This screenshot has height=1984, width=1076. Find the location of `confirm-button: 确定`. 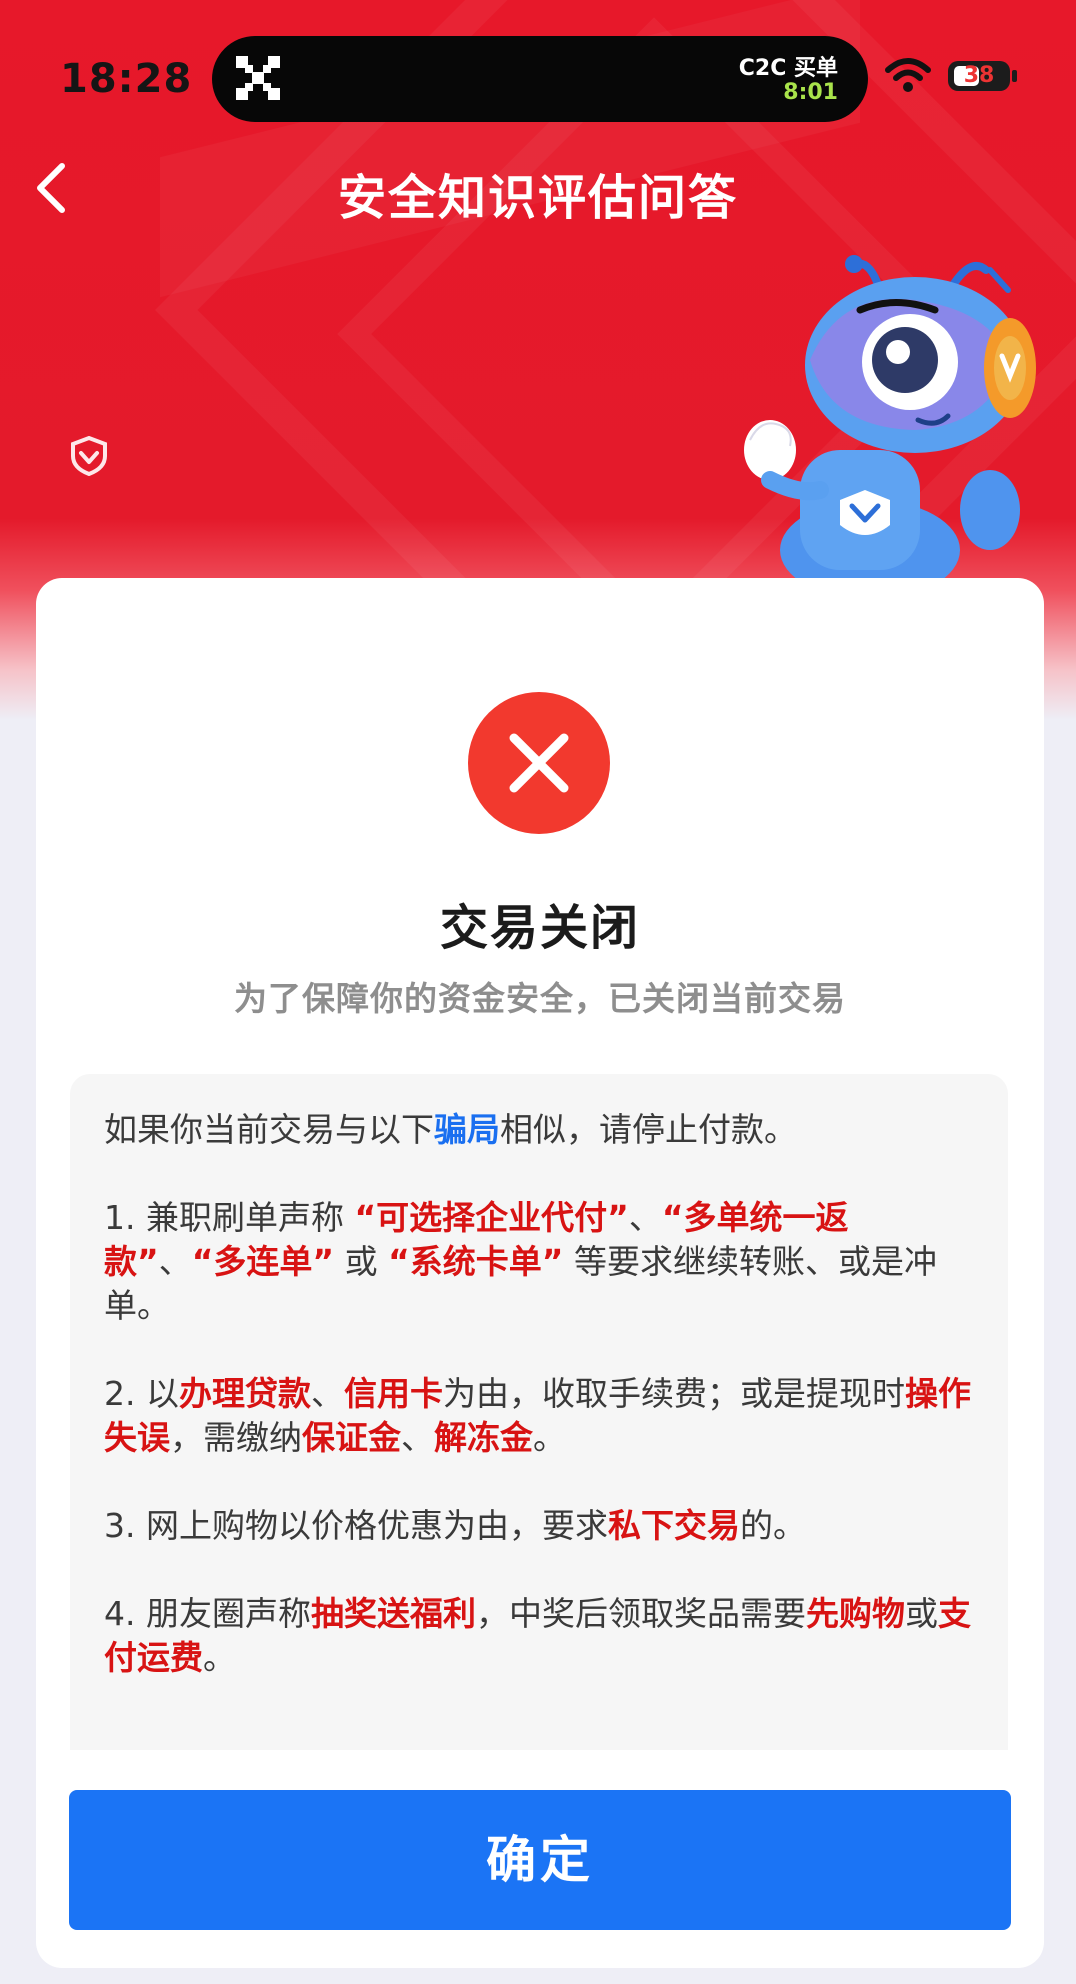

confirm-button: 确定 is located at coordinates (540, 1860).